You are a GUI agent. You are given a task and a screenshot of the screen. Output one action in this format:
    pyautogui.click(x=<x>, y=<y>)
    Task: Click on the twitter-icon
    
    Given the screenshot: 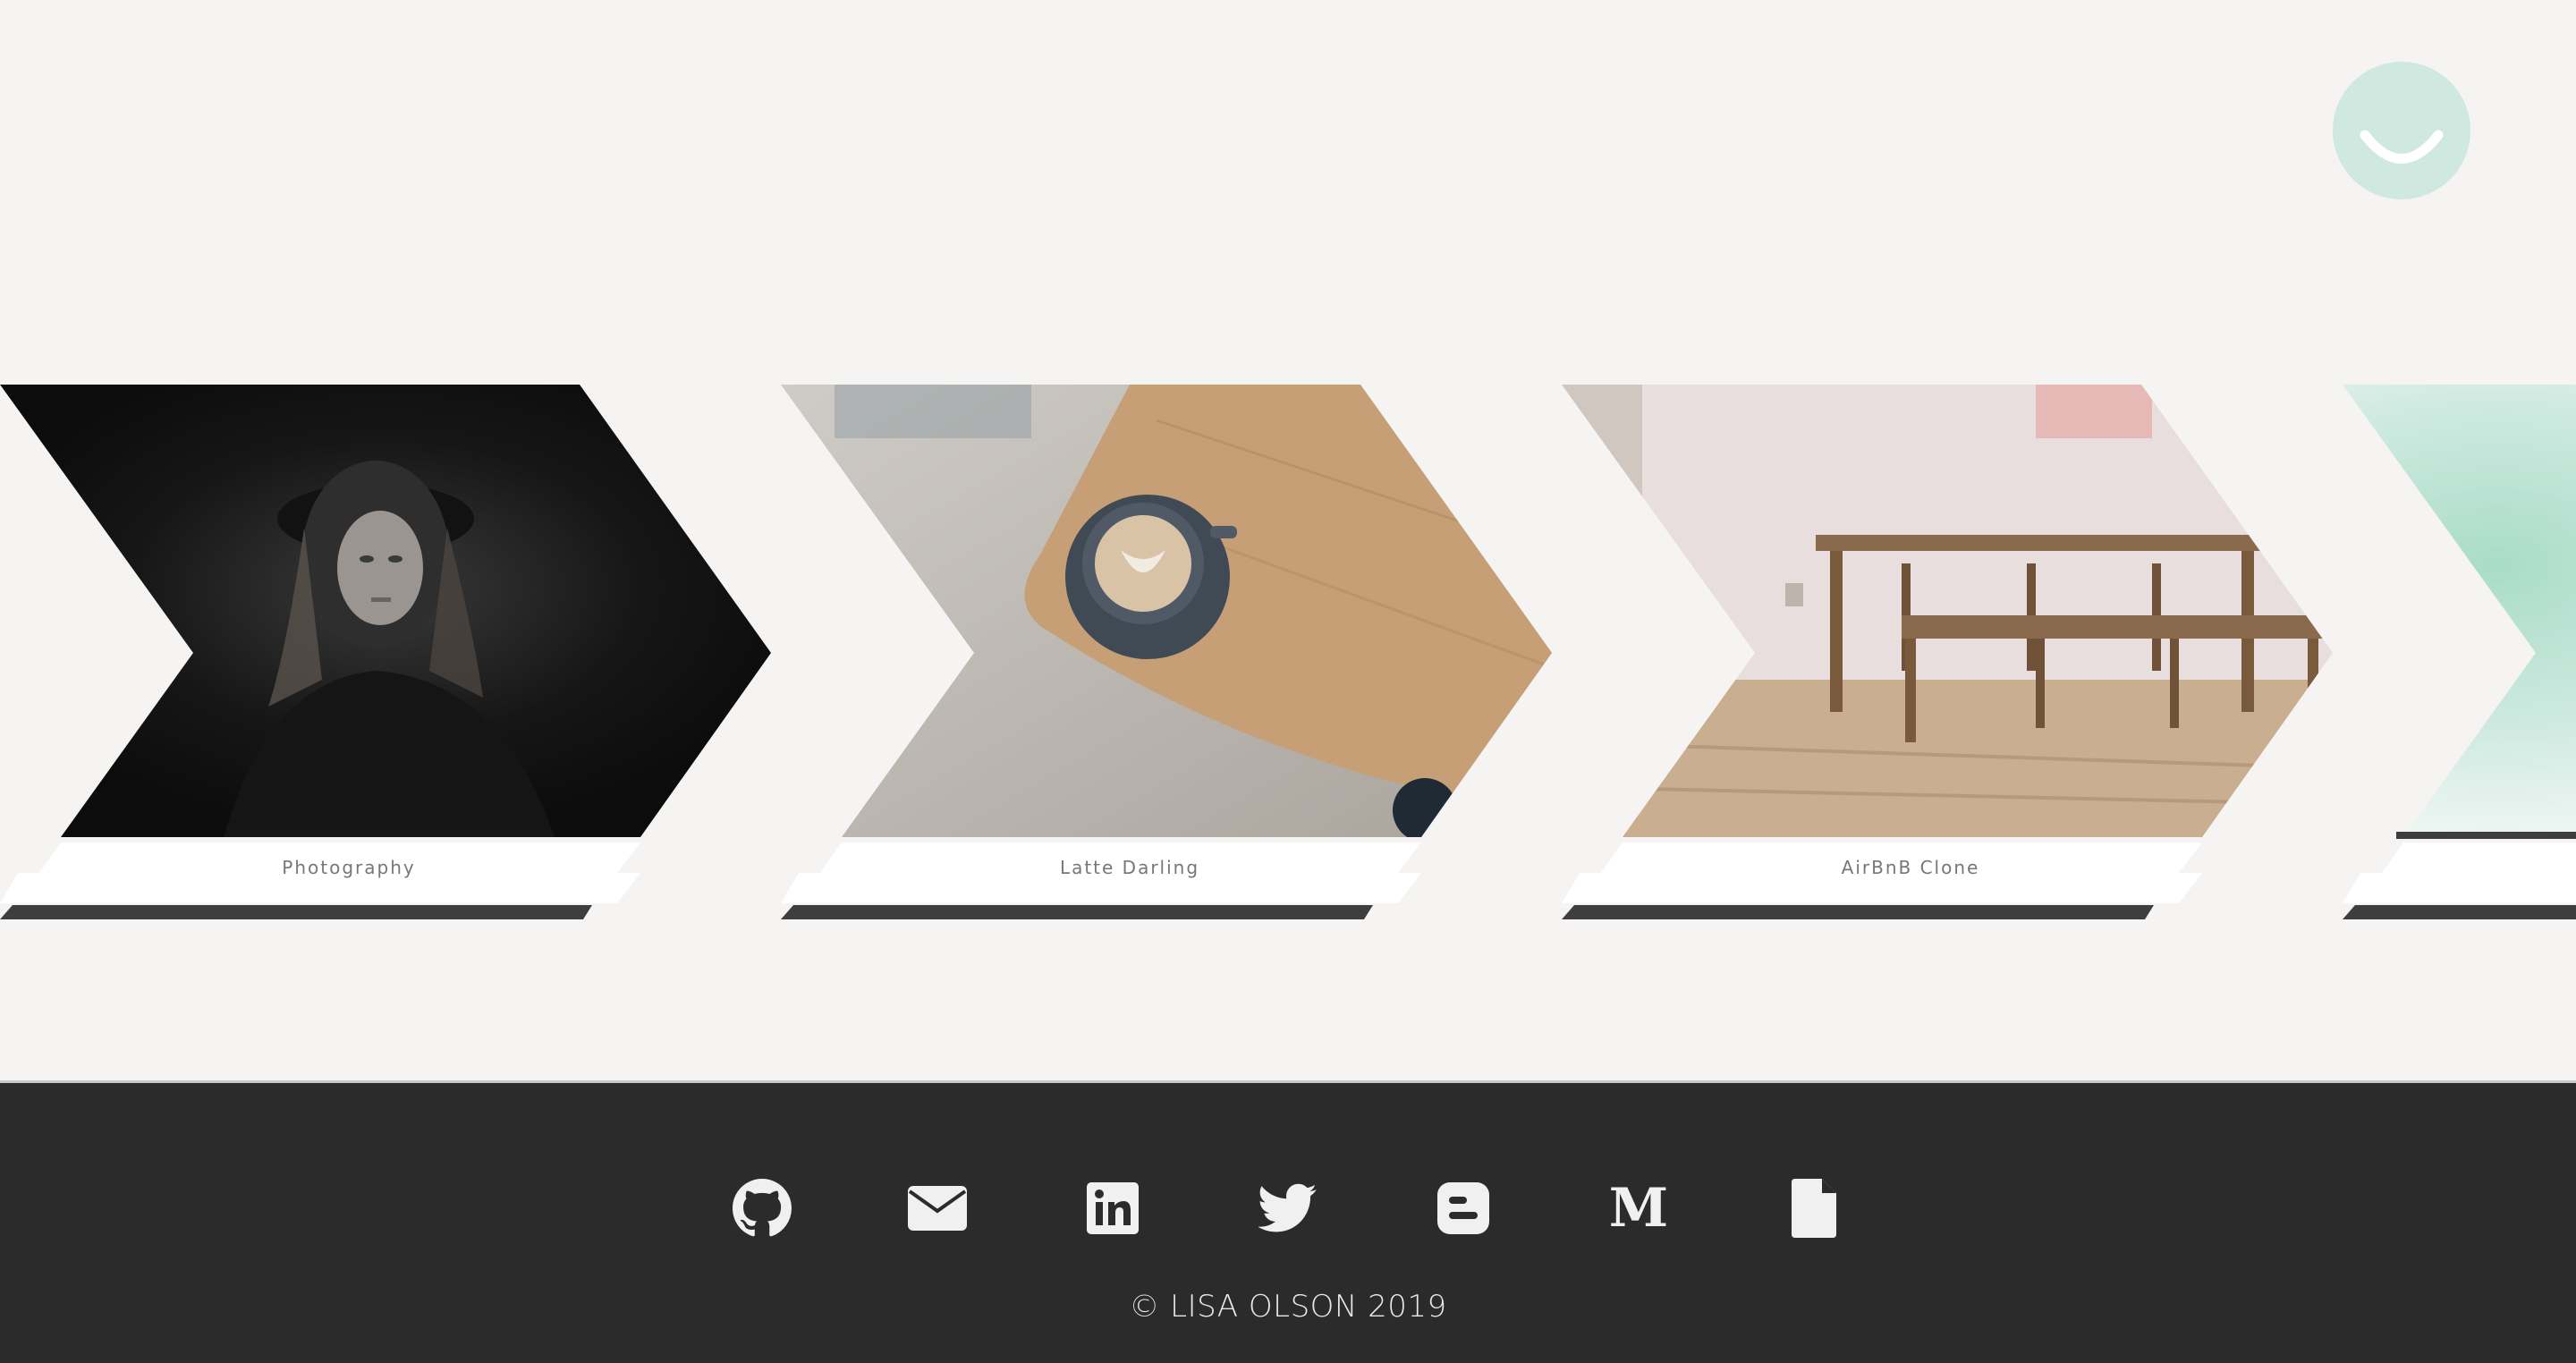 What is the action you would take?
    pyautogui.click(x=1287, y=1207)
    